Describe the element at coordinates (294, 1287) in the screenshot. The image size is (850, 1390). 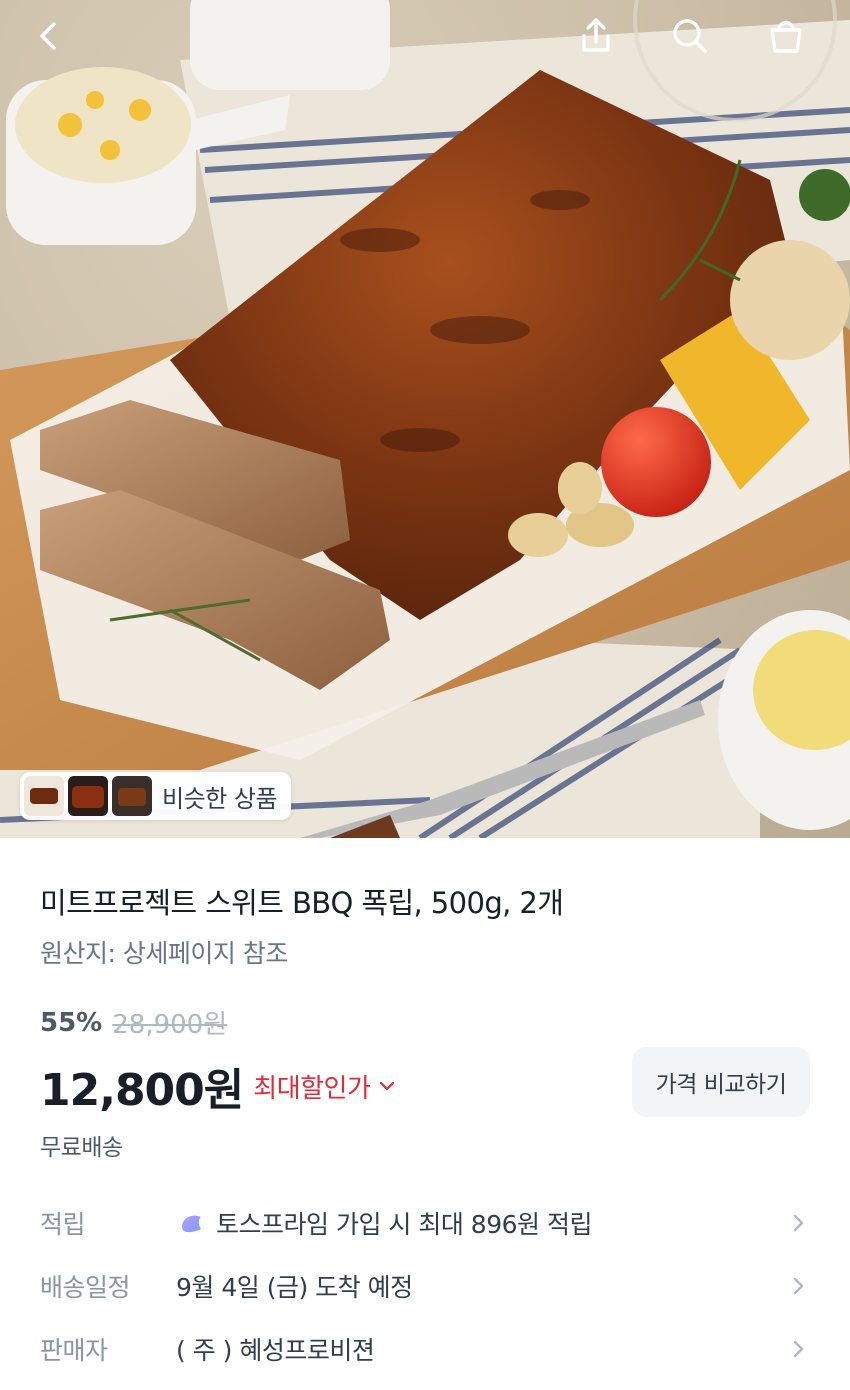
I see `delivery-value: 9월 4일 (금) 도착 예정` at that location.